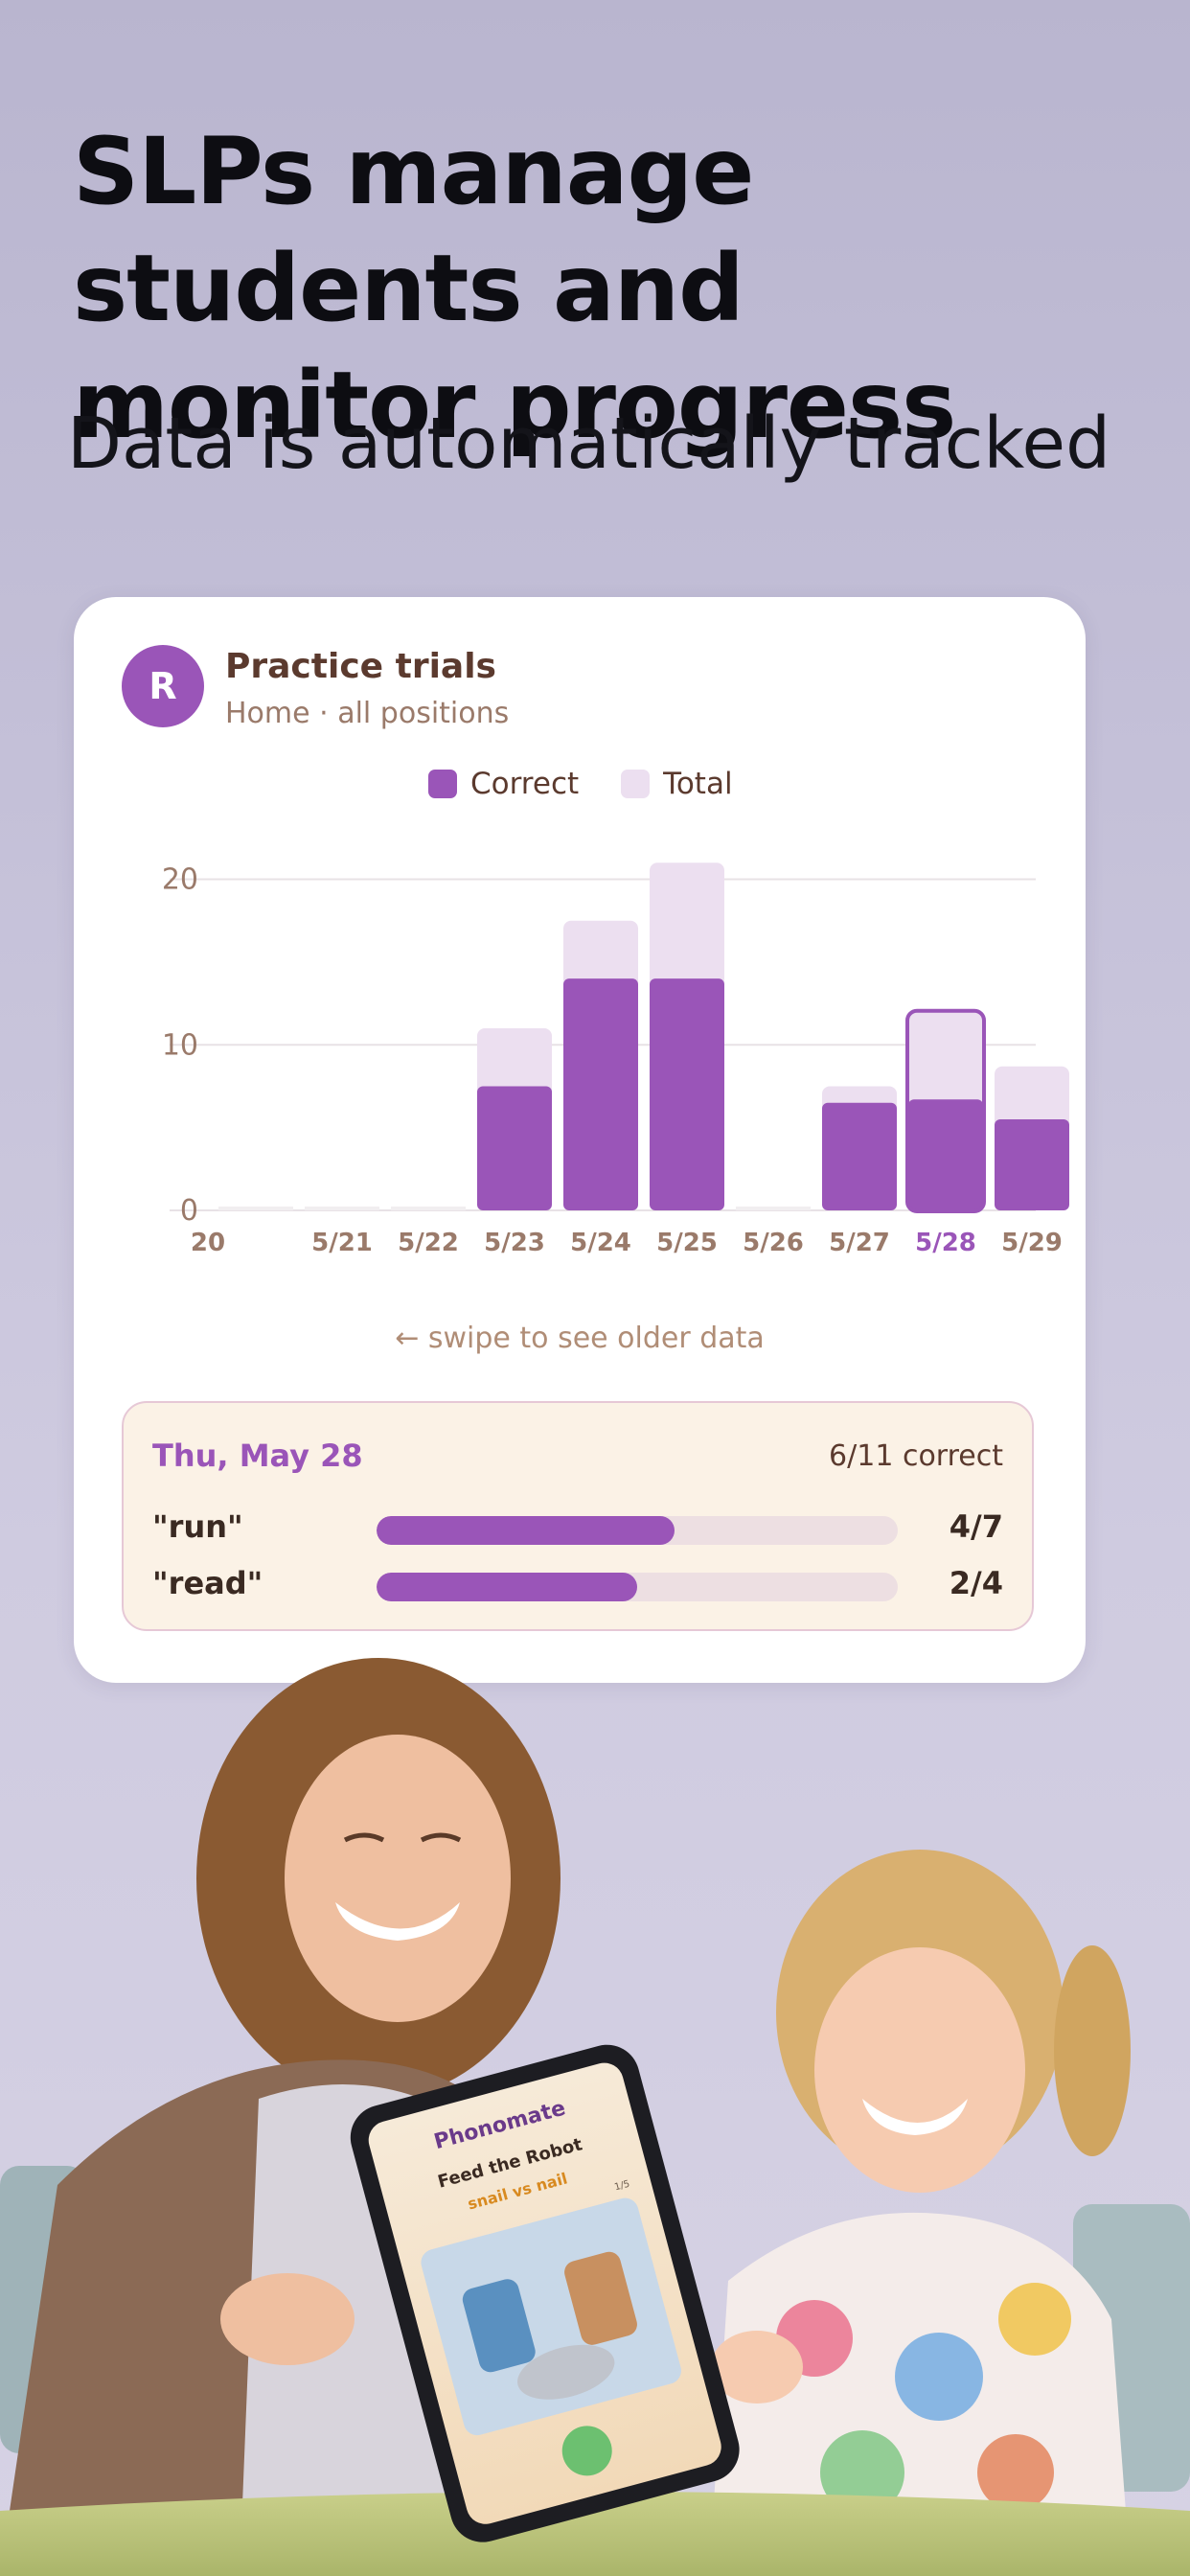 The height and width of the screenshot is (2576, 1190). What do you see at coordinates (367, 713) in the screenshot?
I see `card-subtitle: Home · all positions` at bounding box center [367, 713].